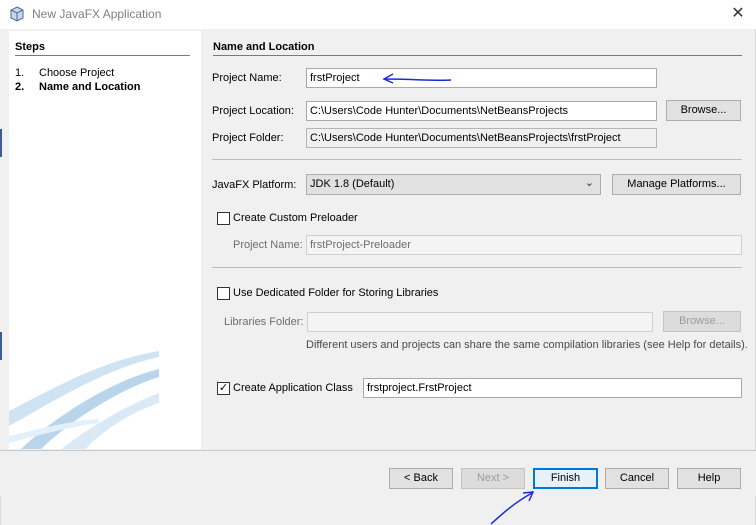 This screenshot has width=756, height=525. Describe the element at coordinates (453, 184) in the screenshot. I see `javafx-platform-select: JDK 1.8 (Default) ⌄` at that location.